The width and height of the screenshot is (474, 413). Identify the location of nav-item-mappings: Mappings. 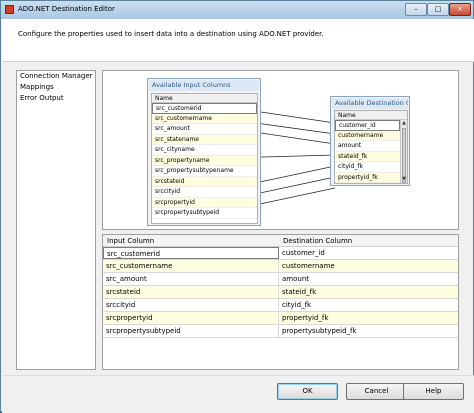
(37, 87).